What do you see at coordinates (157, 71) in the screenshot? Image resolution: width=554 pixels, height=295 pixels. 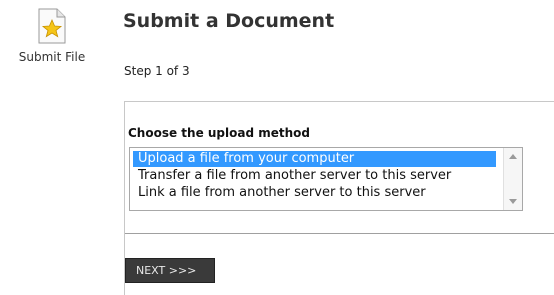 I see `step-indicator: Step 1 of 3` at bounding box center [157, 71].